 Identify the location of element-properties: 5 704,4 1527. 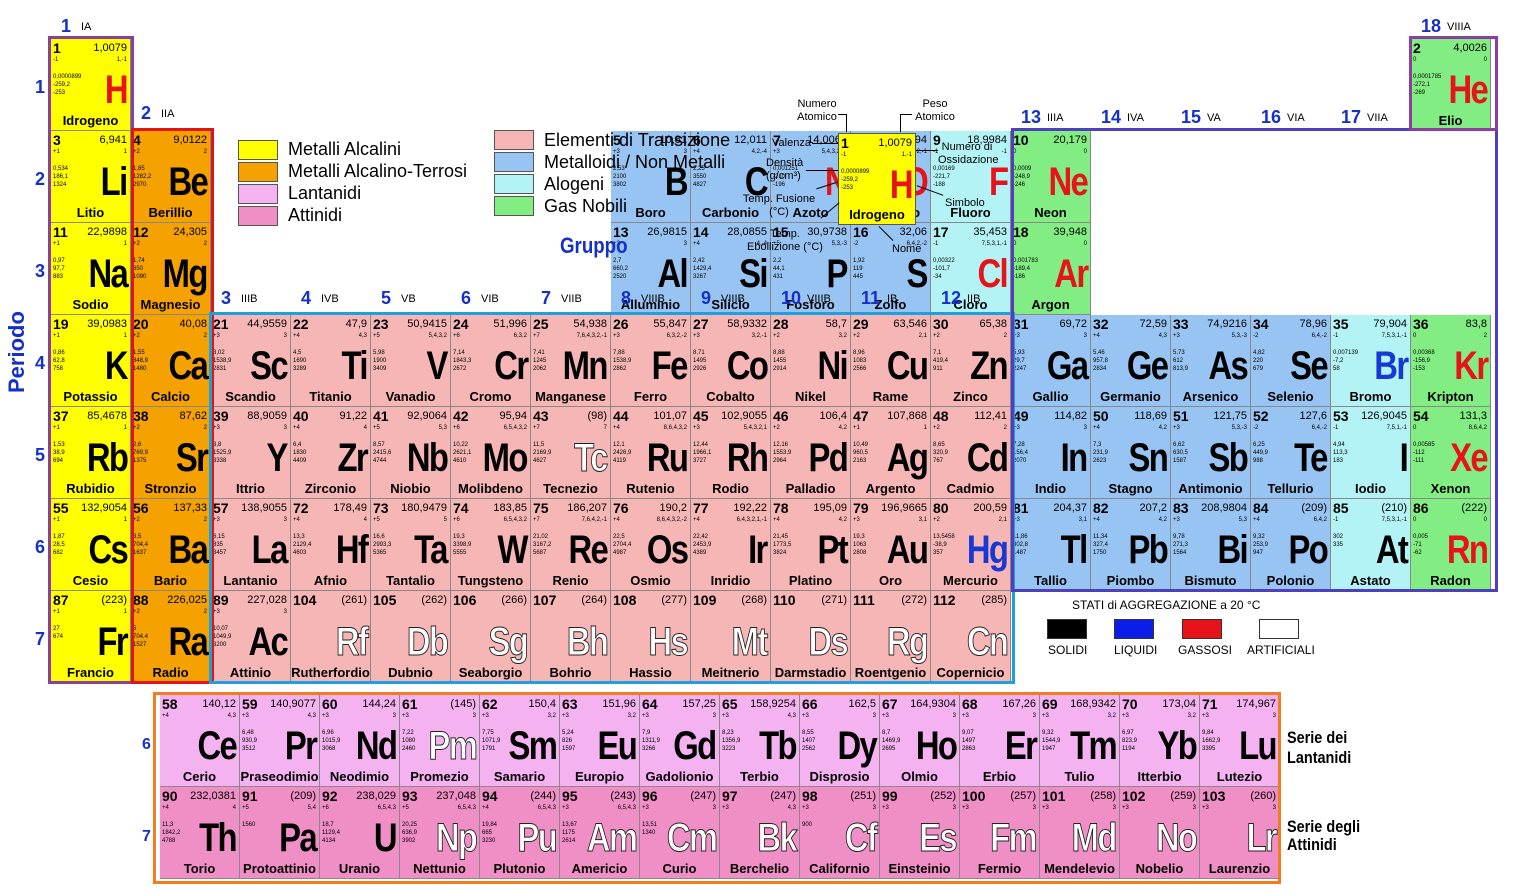
(141, 637).